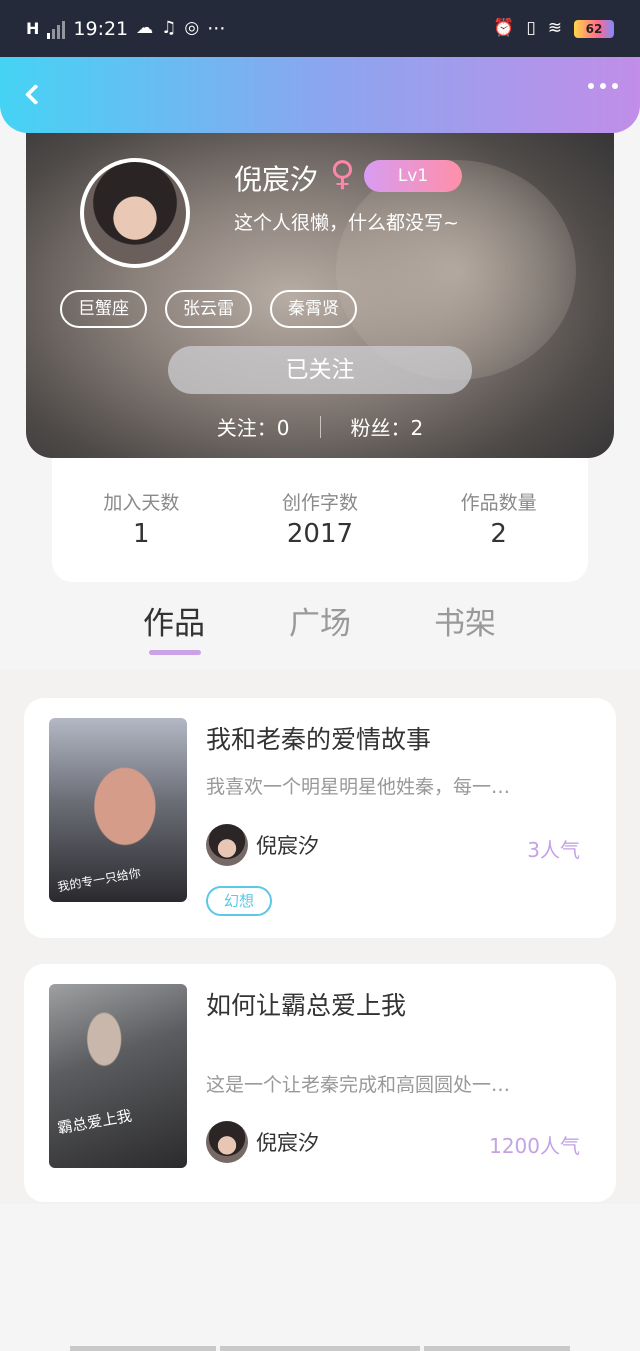  I want to click on level-badge: Lv1, so click(413, 176).